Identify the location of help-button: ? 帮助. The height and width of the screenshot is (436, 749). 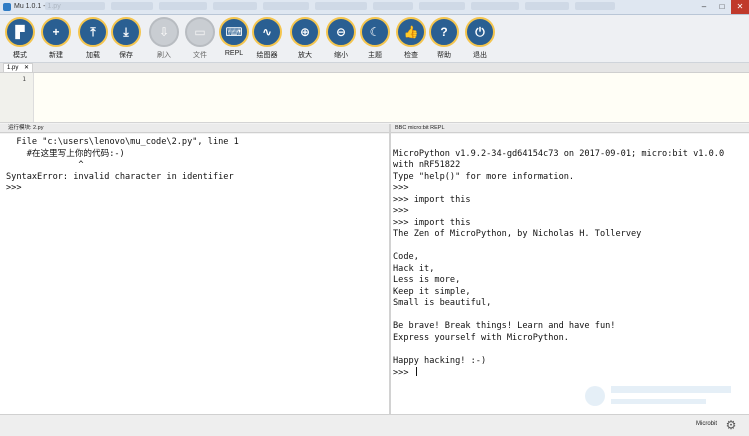
(444, 39).